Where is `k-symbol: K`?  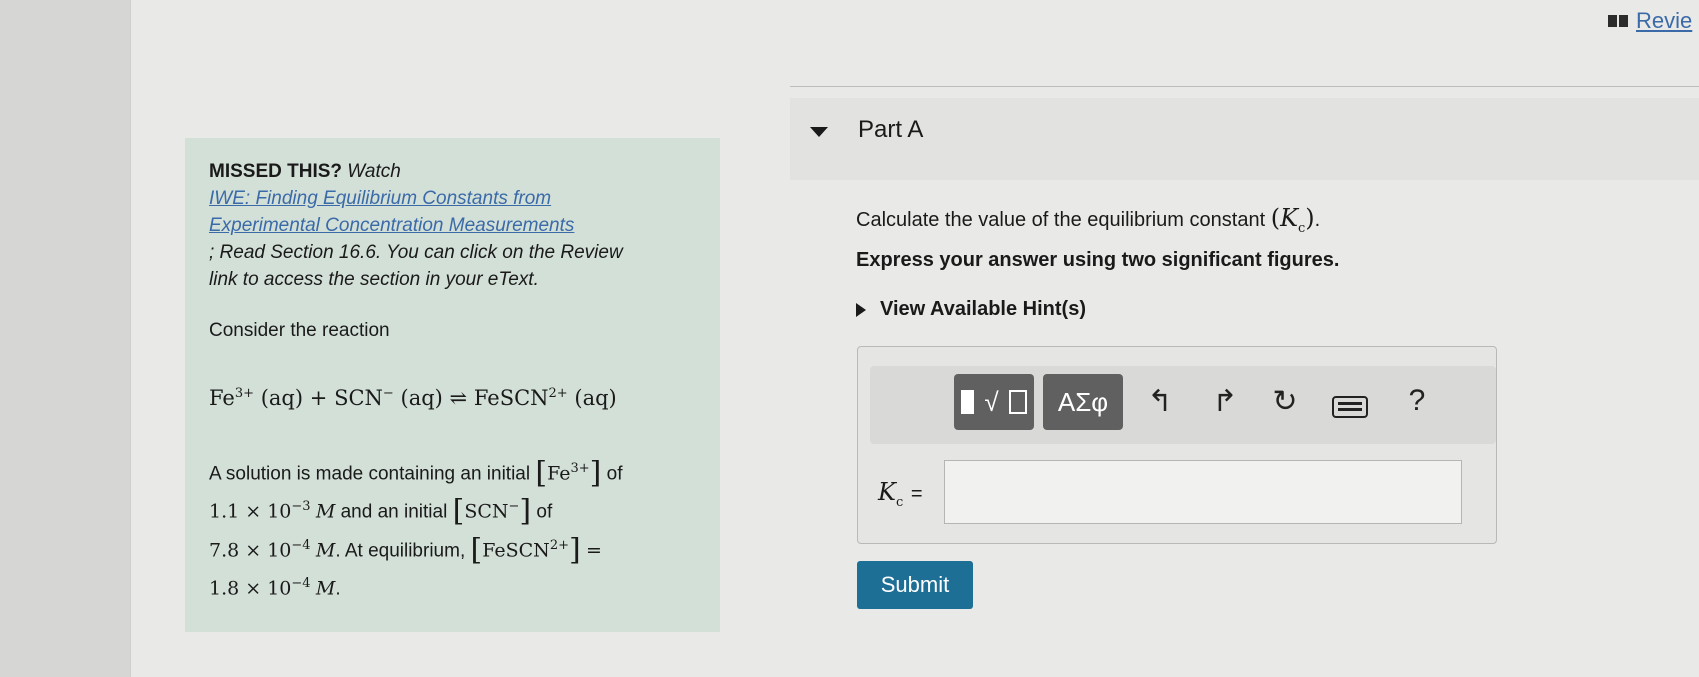
k-symbol: K is located at coordinates (1289, 218).